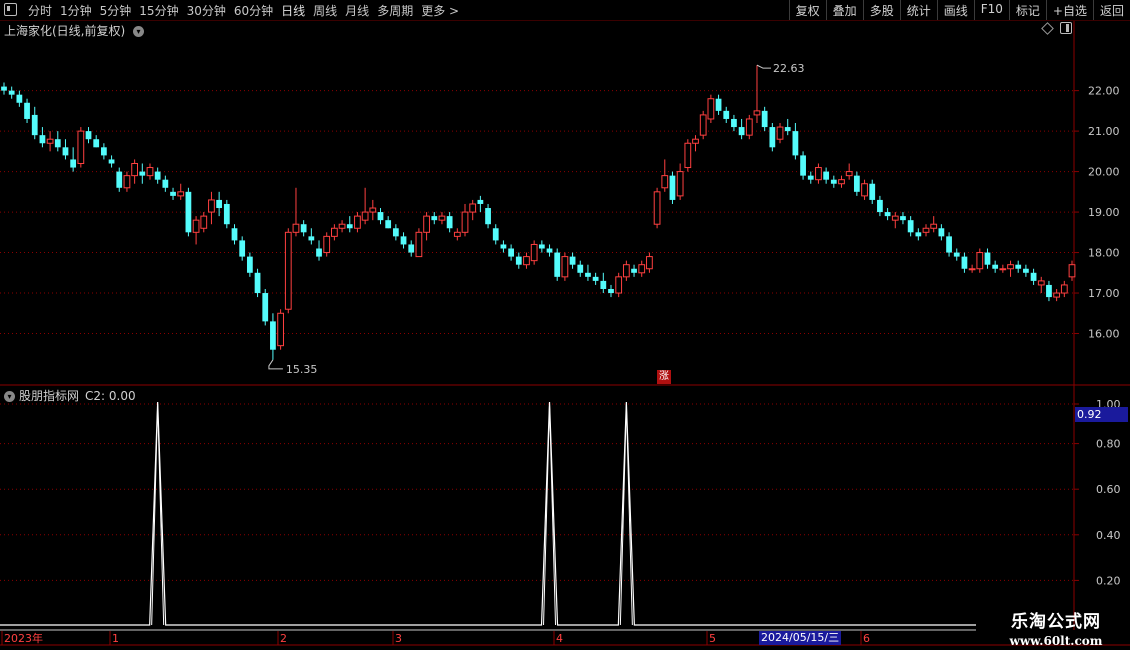 This screenshot has width=1130, height=650. Describe the element at coordinates (1056, 641) in the screenshot. I see `watermark-url: www.60lt.com` at that location.